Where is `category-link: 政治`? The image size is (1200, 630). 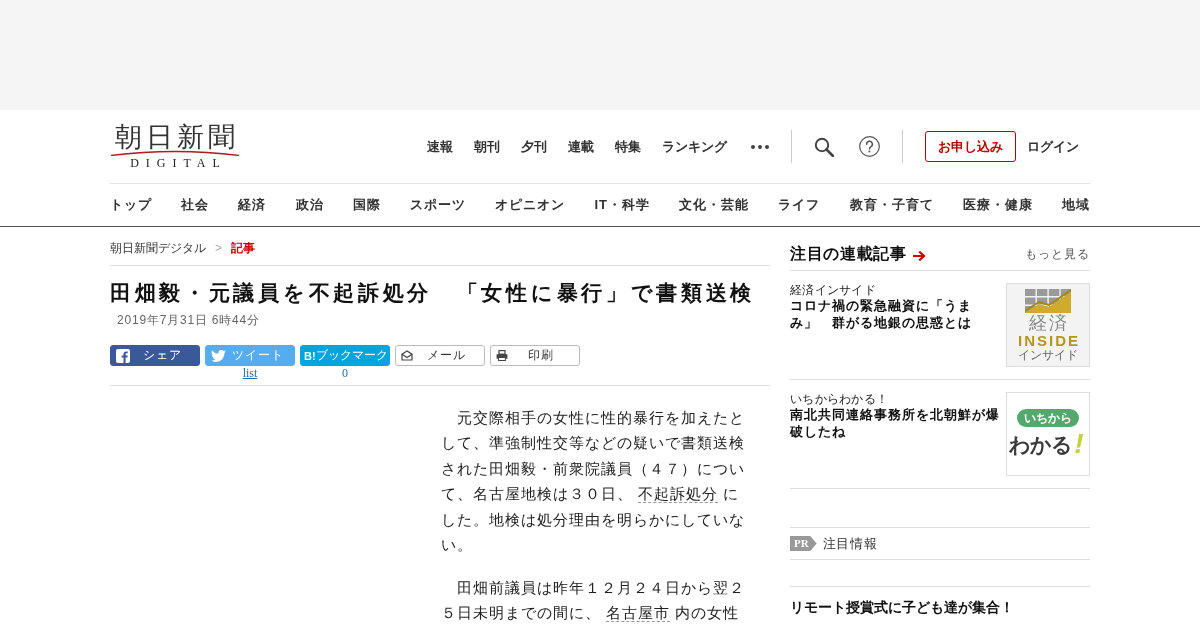
category-link: 政治 is located at coordinates (309, 205).